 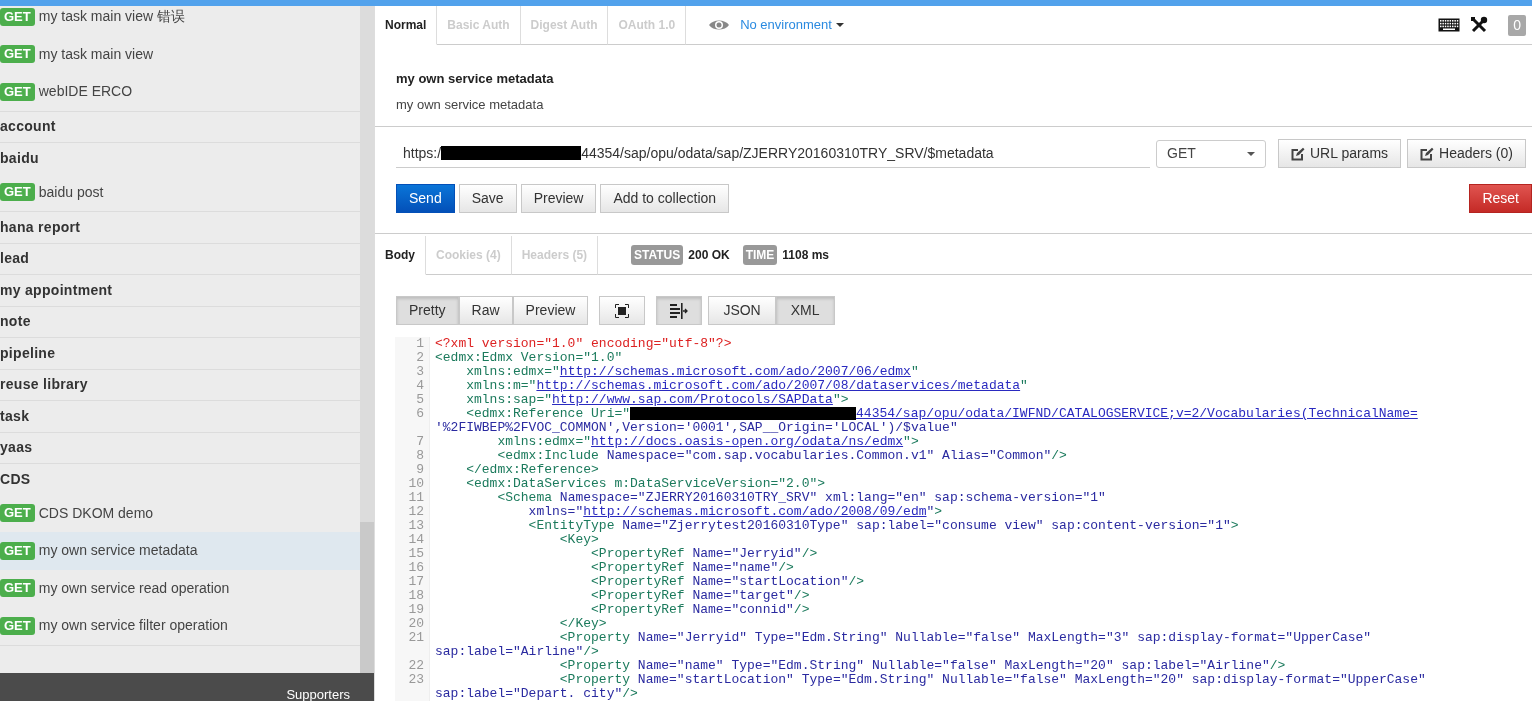 I want to click on line-number: 8, so click(x=420, y=455).